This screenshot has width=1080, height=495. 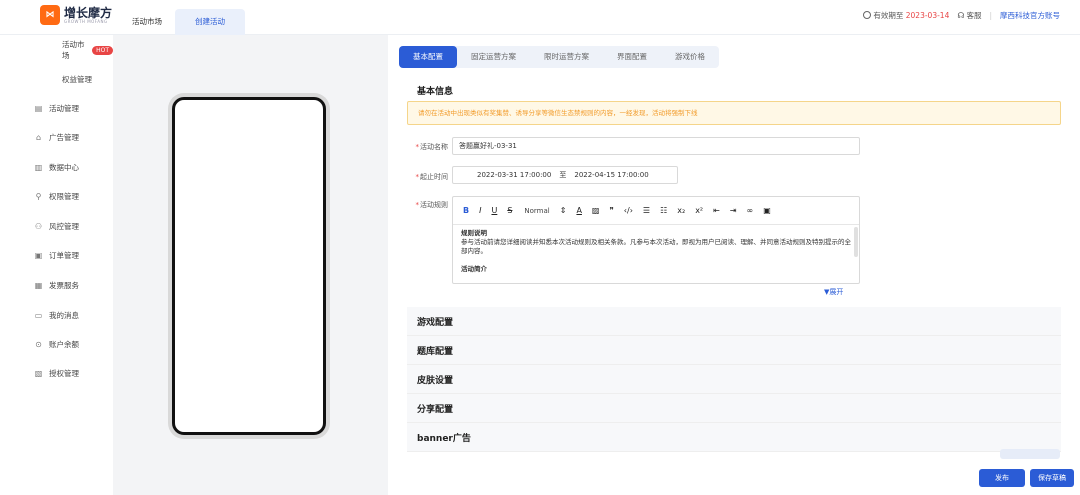 What do you see at coordinates (566, 57) in the screenshot?
I see `tab-limited-plan: 限时运营方案` at bounding box center [566, 57].